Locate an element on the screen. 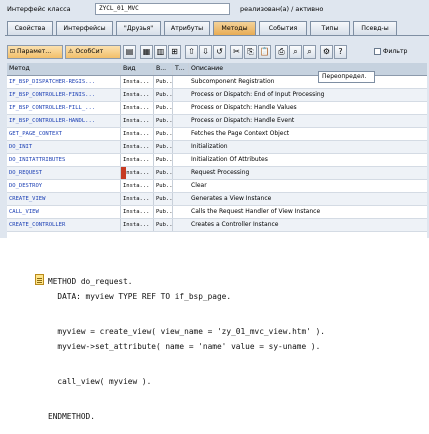  redefined-marker is located at coordinates (123, 173).